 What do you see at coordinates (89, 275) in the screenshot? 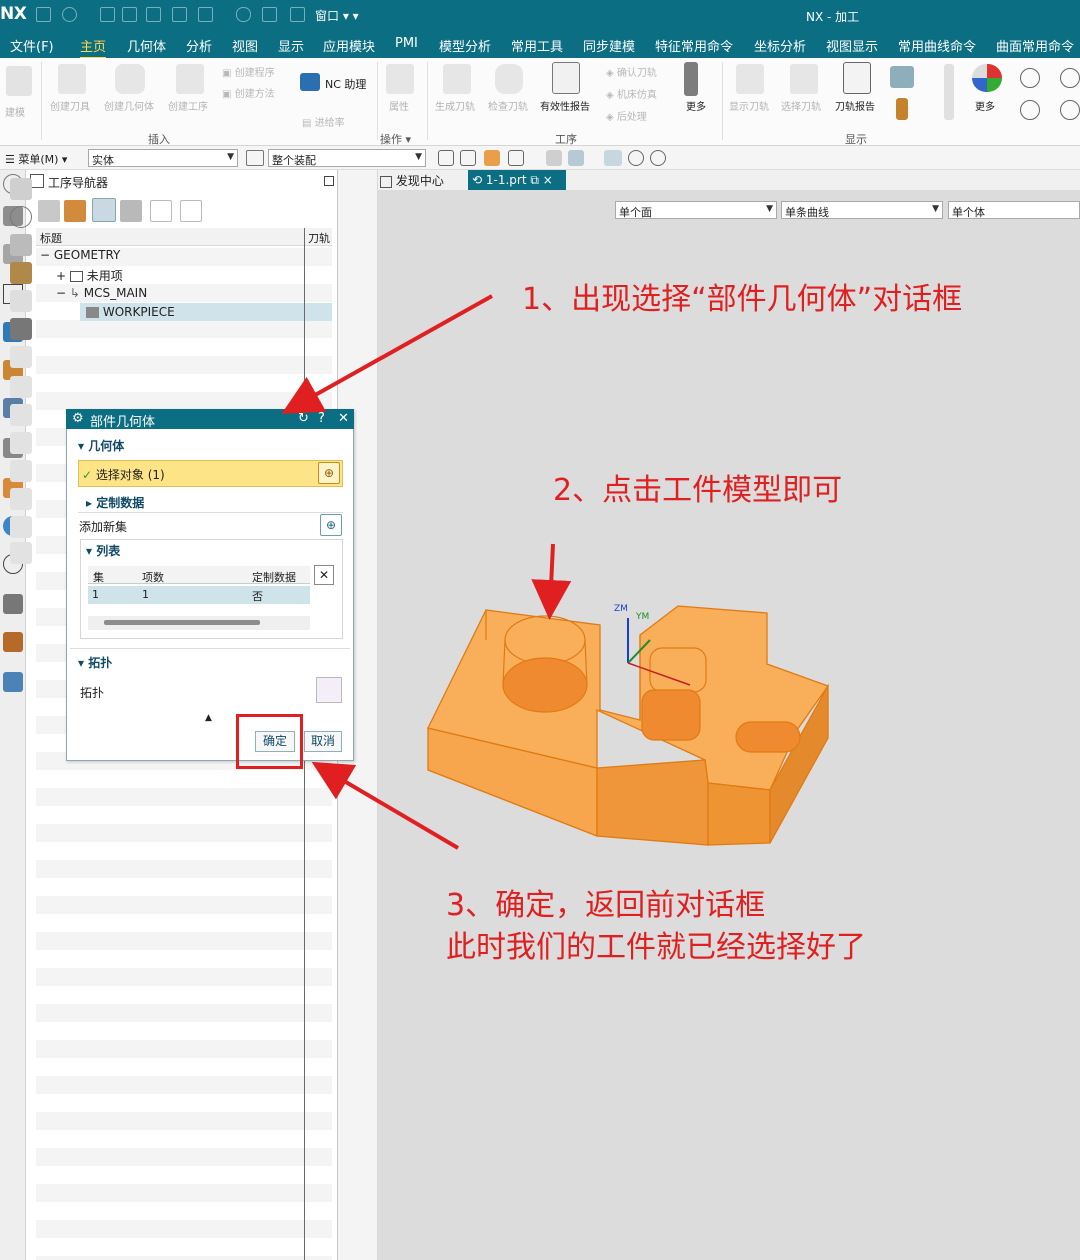
I see `tree-node-unused: + 未用项` at bounding box center [89, 275].